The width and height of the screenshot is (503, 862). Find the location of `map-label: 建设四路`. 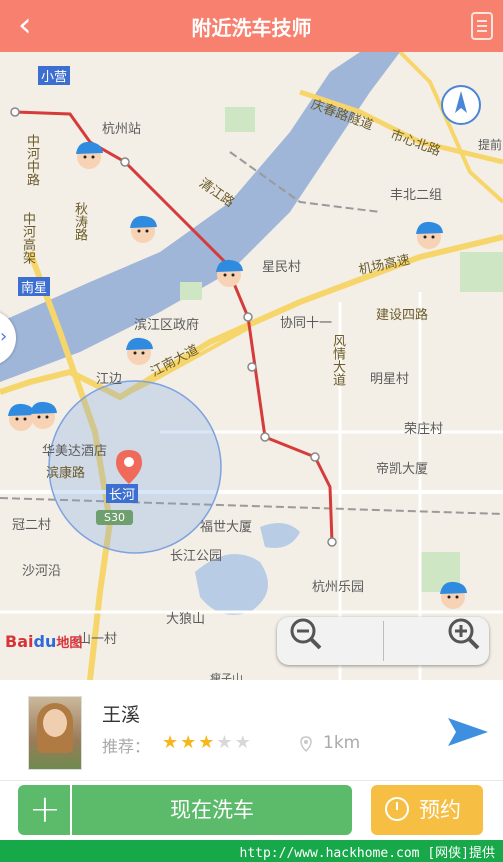

map-label: 建设四路 is located at coordinates (402, 315).